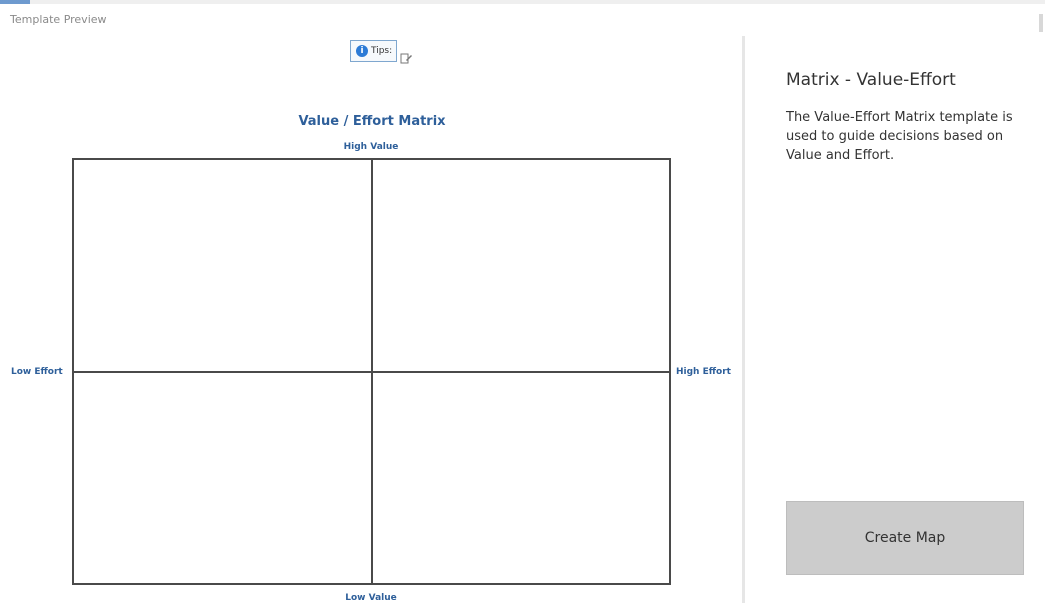  What do you see at coordinates (743, 319) in the screenshot?
I see `panel-divider` at bounding box center [743, 319].